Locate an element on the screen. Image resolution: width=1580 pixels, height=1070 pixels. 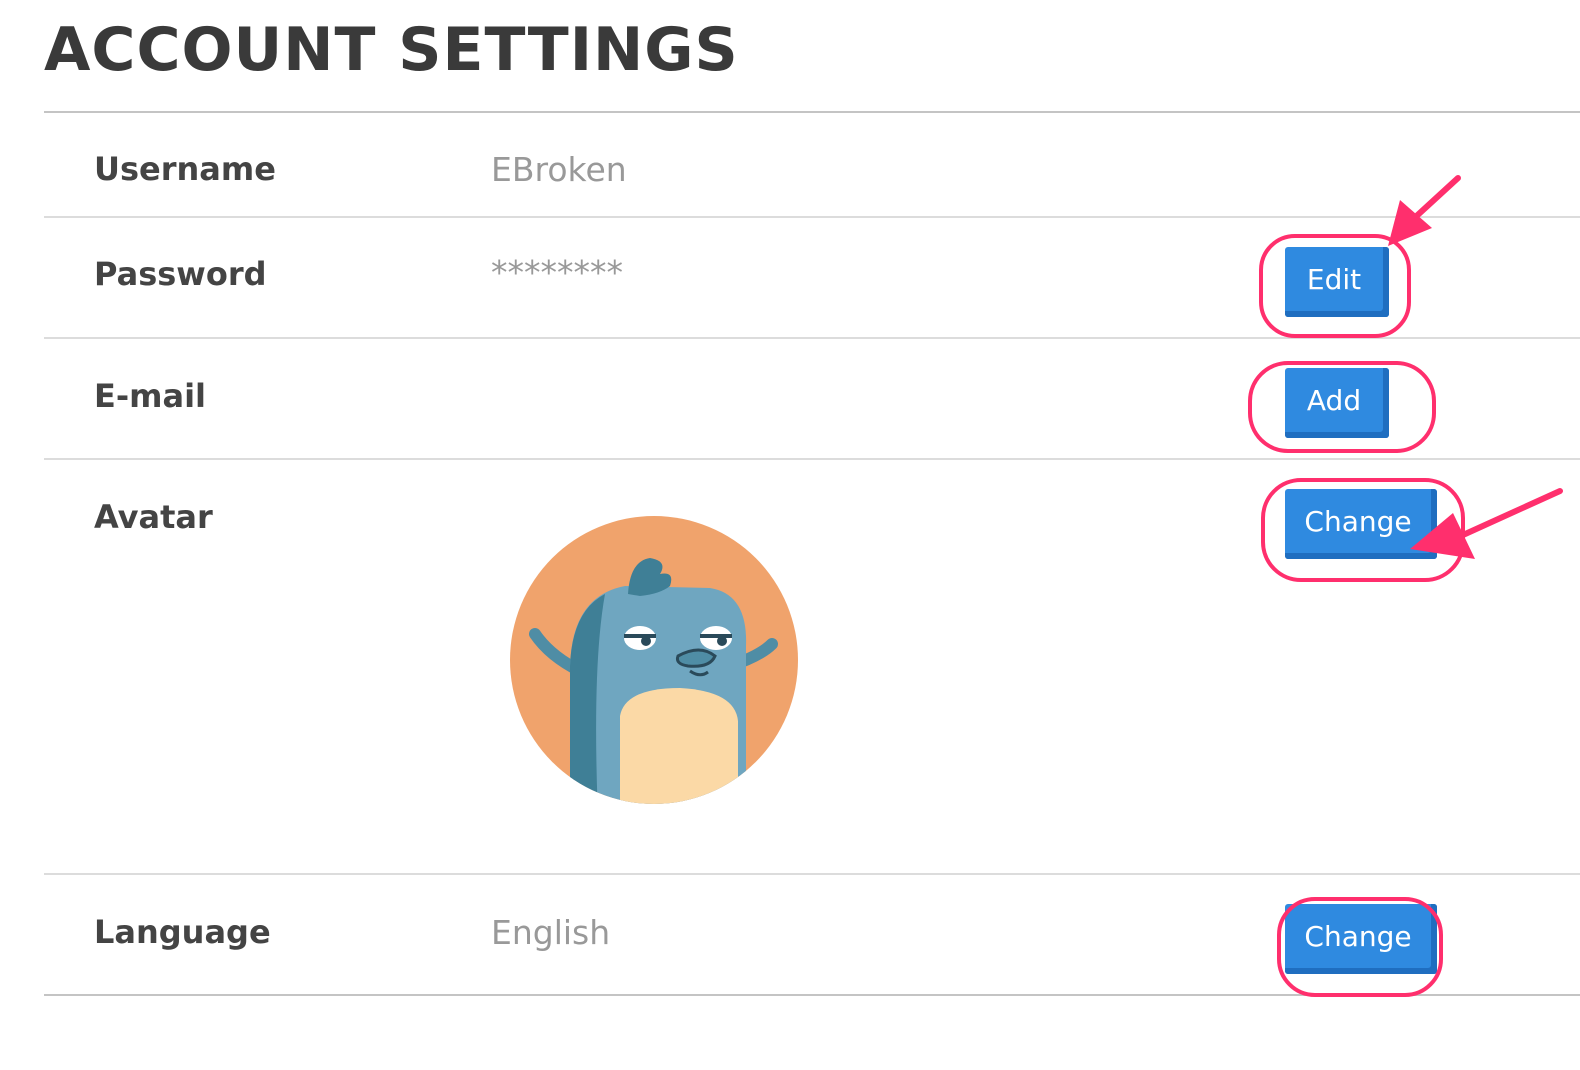
avatar-label: Avatar is located at coordinates (153, 517).